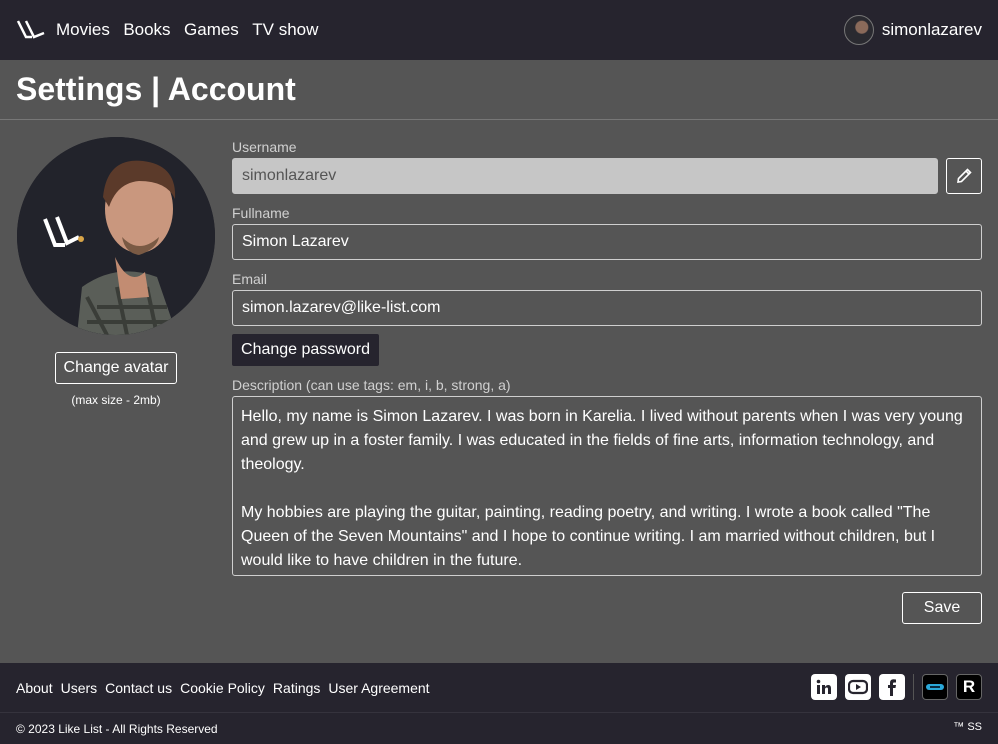  What do you see at coordinates (146, 29) in the screenshot?
I see `nav-books: Books` at bounding box center [146, 29].